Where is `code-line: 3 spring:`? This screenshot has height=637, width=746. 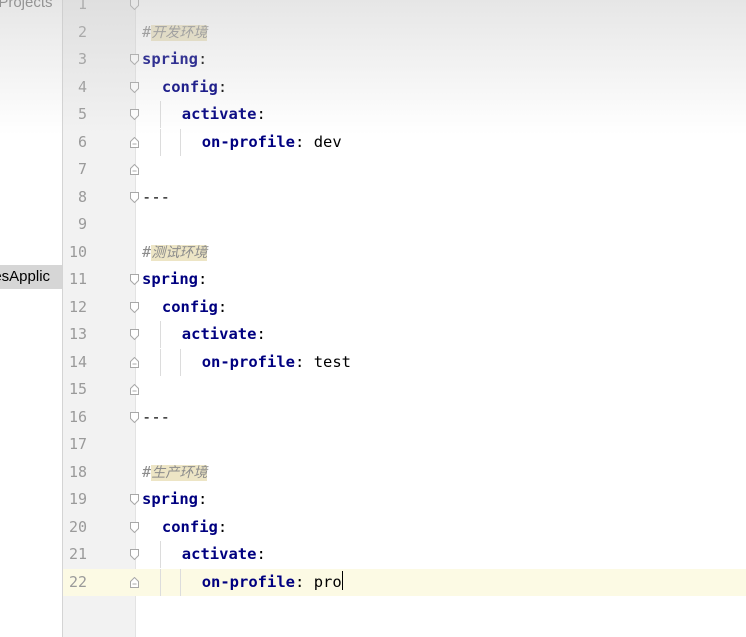
code-line: 3 spring: is located at coordinates (404, 59).